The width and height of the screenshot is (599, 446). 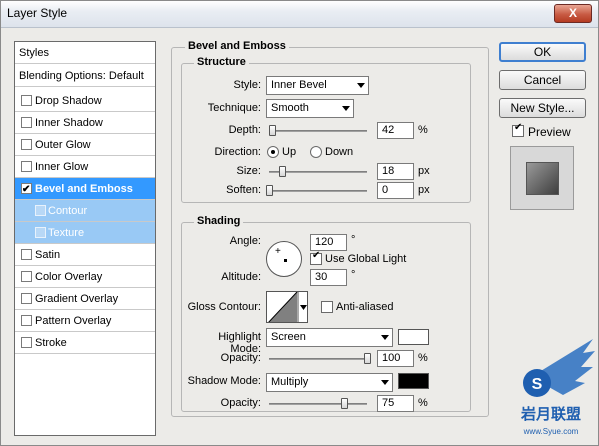 I want to click on pattern-overlay-checkbox, so click(x=26, y=320).